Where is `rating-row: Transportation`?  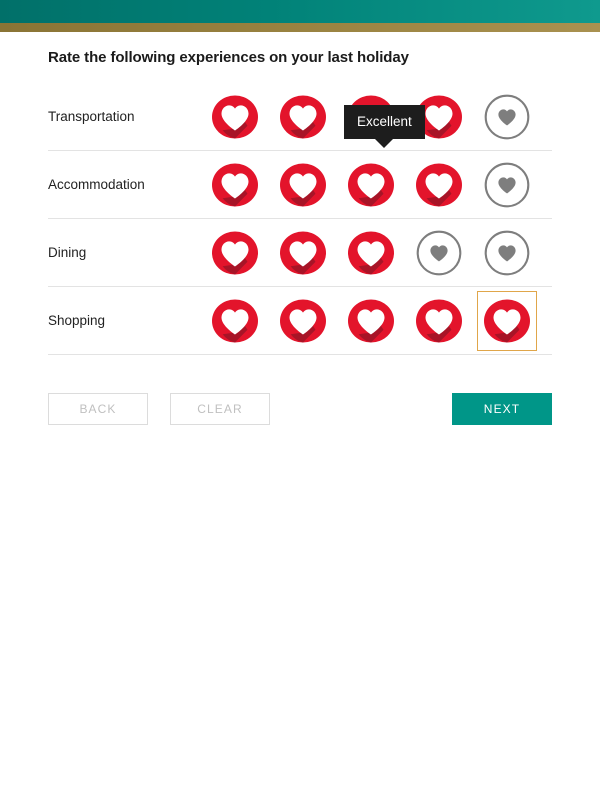 rating-row: Transportation is located at coordinates (300, 117).